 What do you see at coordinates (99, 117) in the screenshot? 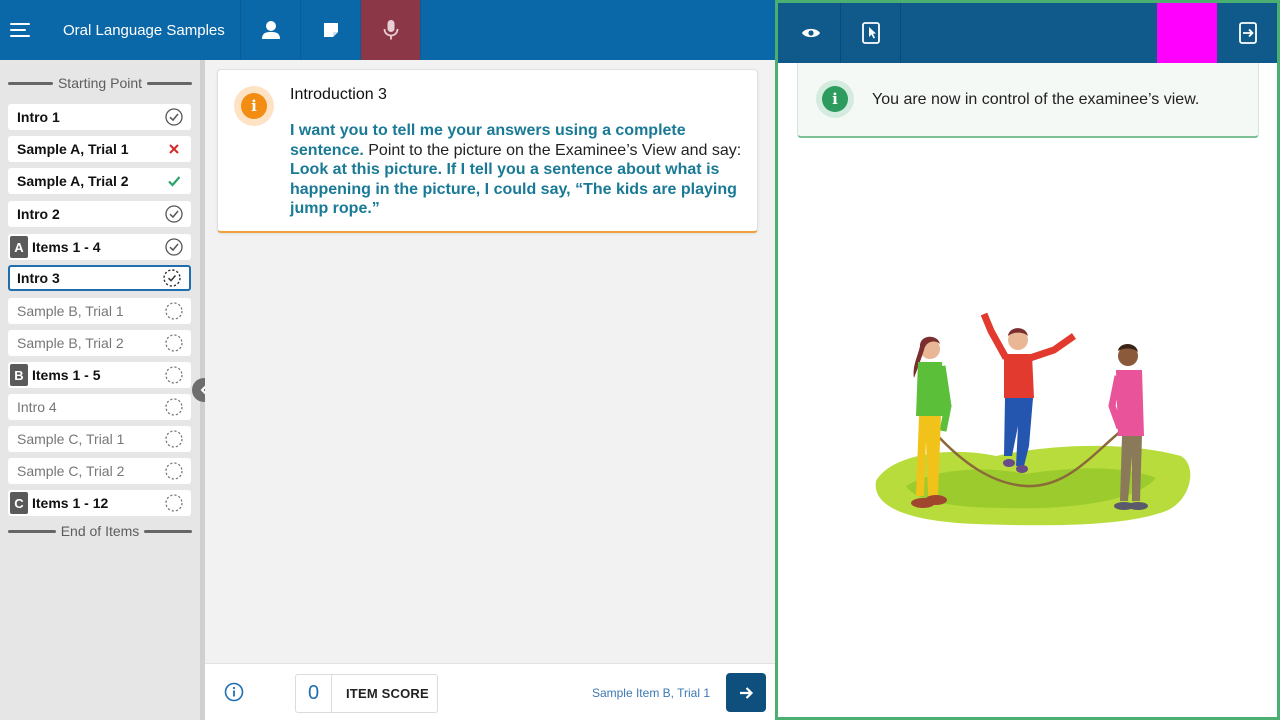
I see `sidebar-item-intro-1: Intro 1` at bounding box center [99, 117].